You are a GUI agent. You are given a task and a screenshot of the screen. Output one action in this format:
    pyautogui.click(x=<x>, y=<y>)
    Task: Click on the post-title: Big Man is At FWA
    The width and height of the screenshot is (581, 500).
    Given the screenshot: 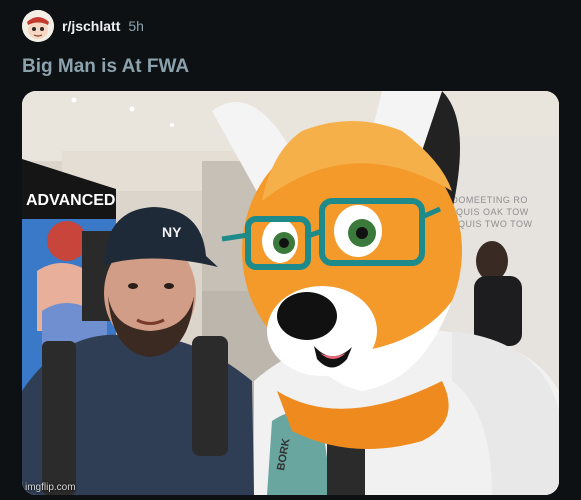 What is the action you would take?
    pyautogui.click(x=105, y=67)
    